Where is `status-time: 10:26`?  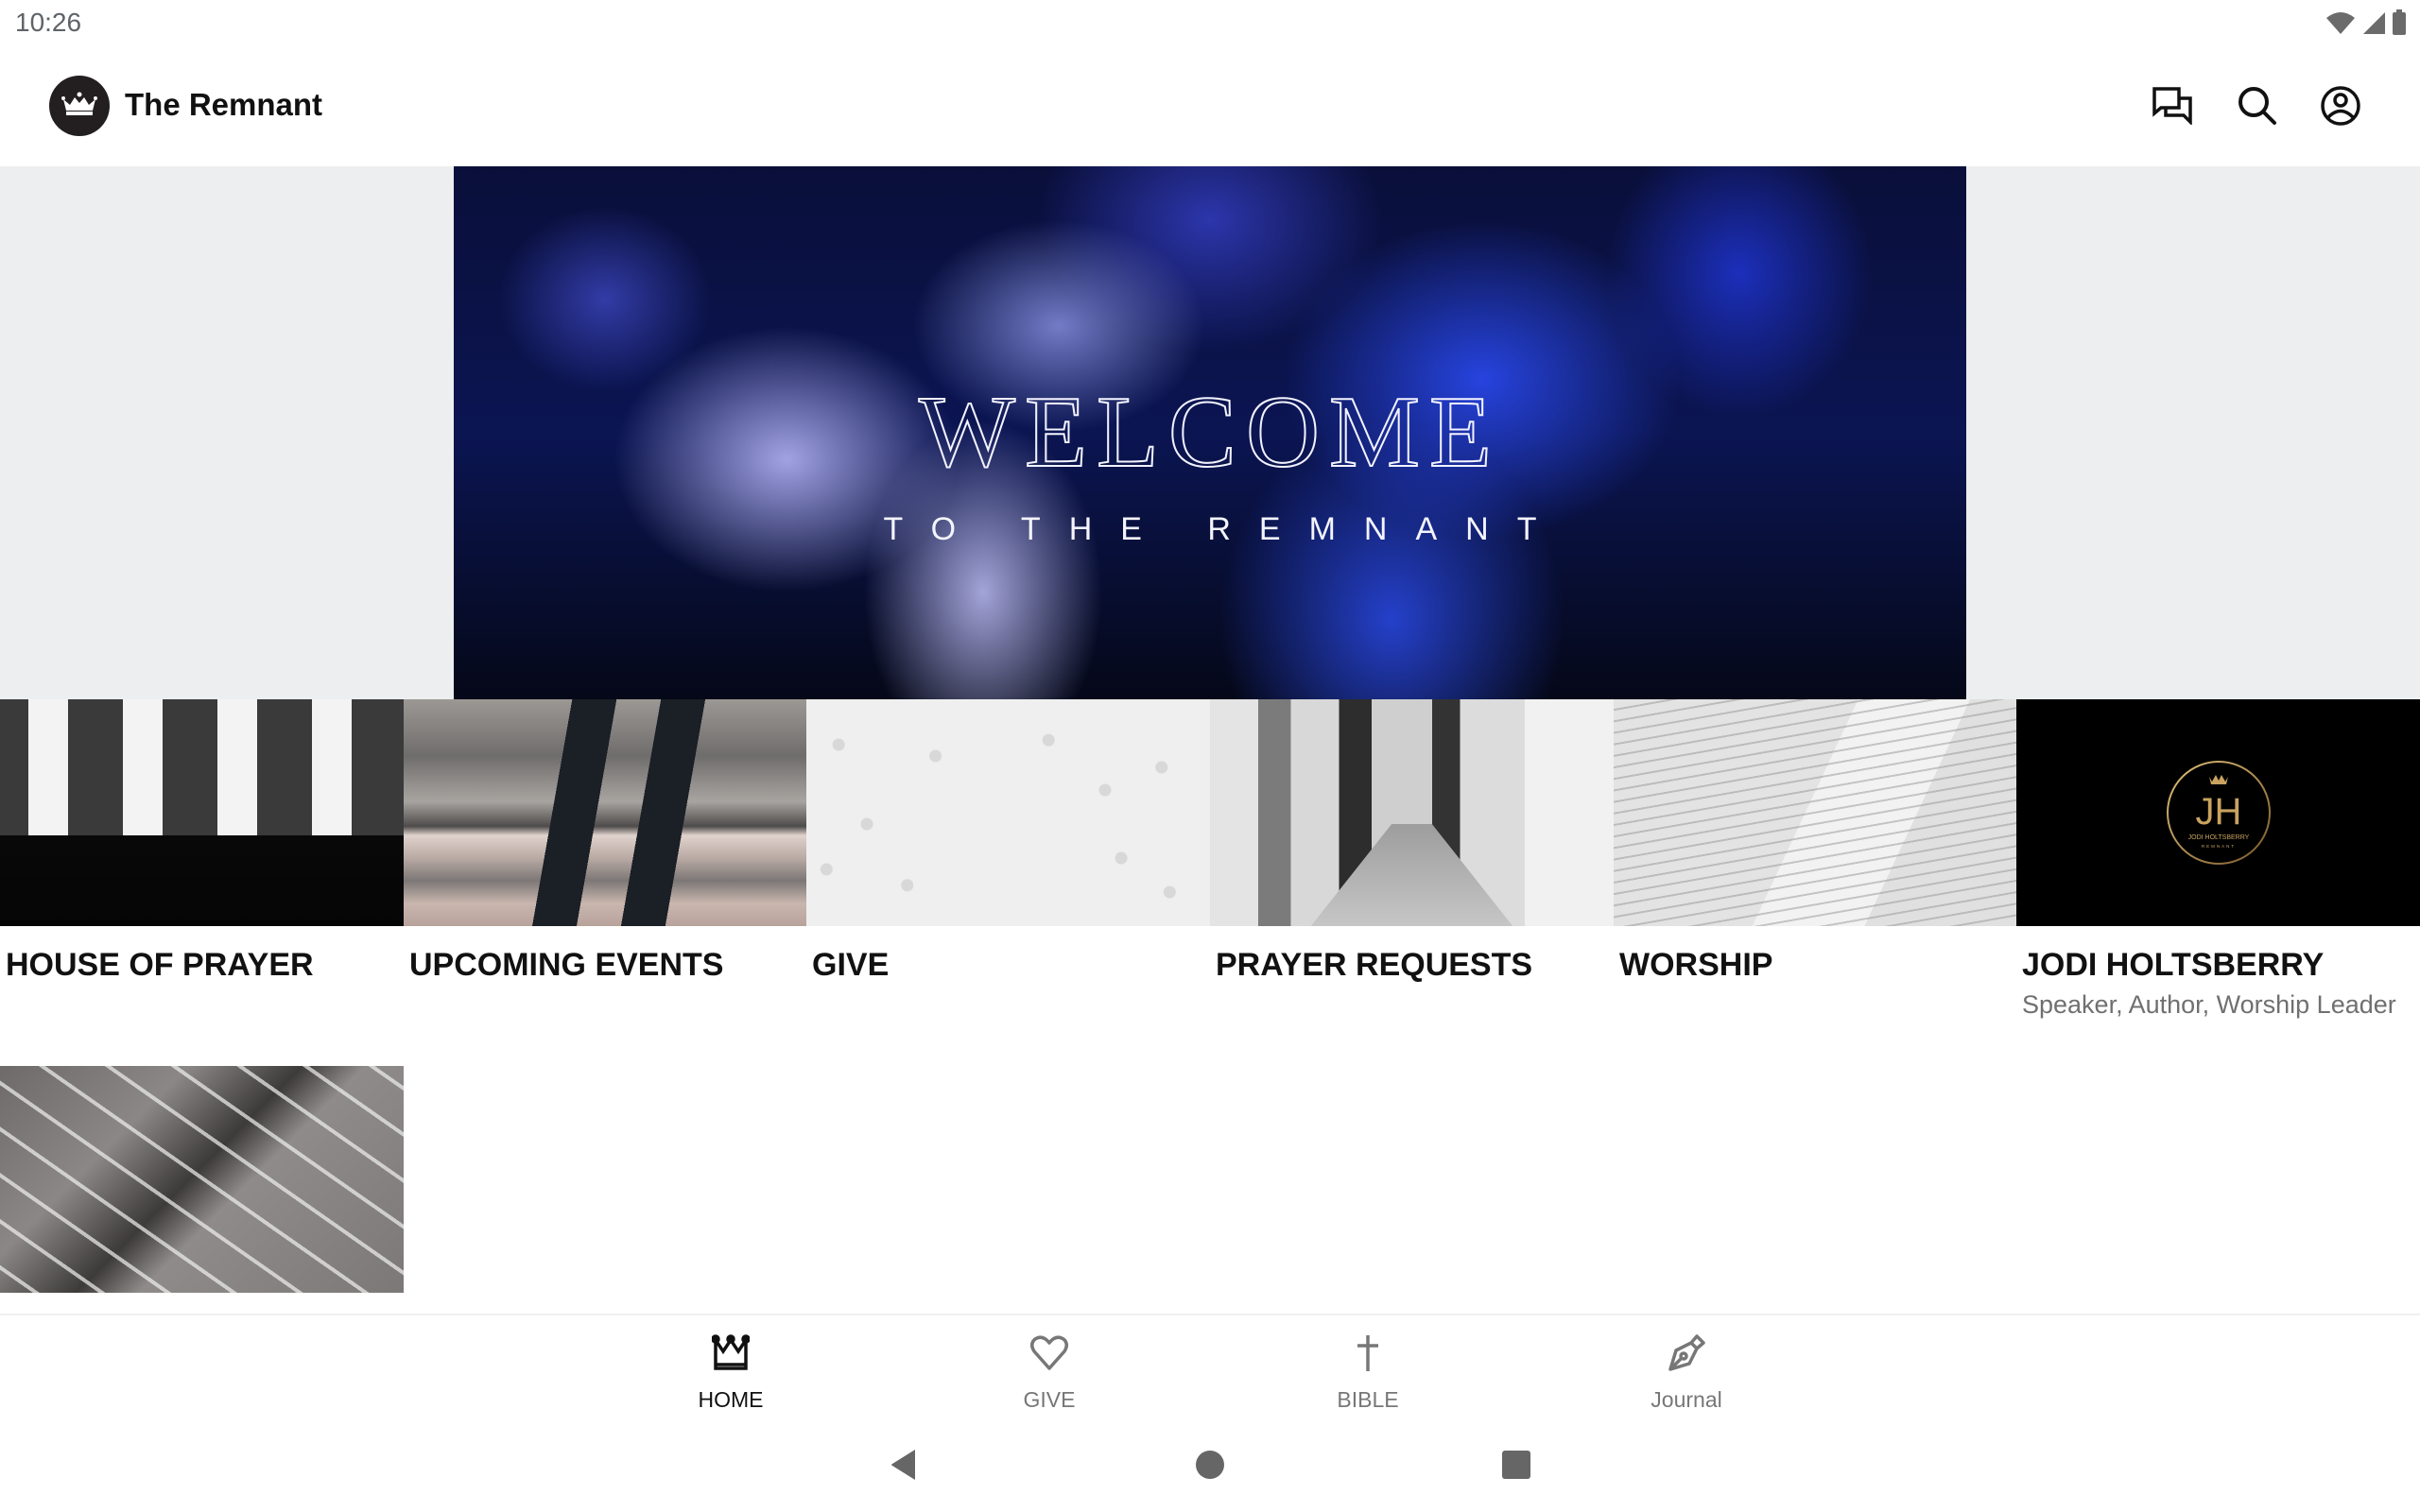
status-time: 10:26 is located at coordinates (48, 22).